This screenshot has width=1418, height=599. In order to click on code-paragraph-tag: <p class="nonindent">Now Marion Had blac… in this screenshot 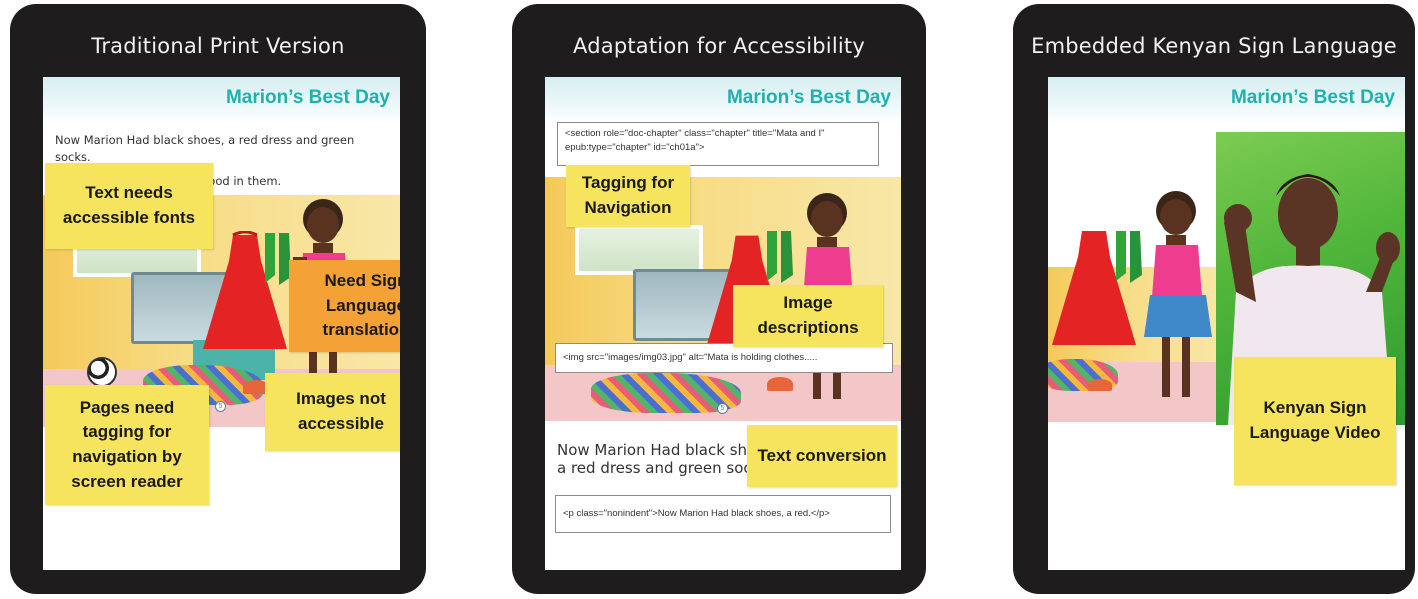, I will do `click(723, 514)`.